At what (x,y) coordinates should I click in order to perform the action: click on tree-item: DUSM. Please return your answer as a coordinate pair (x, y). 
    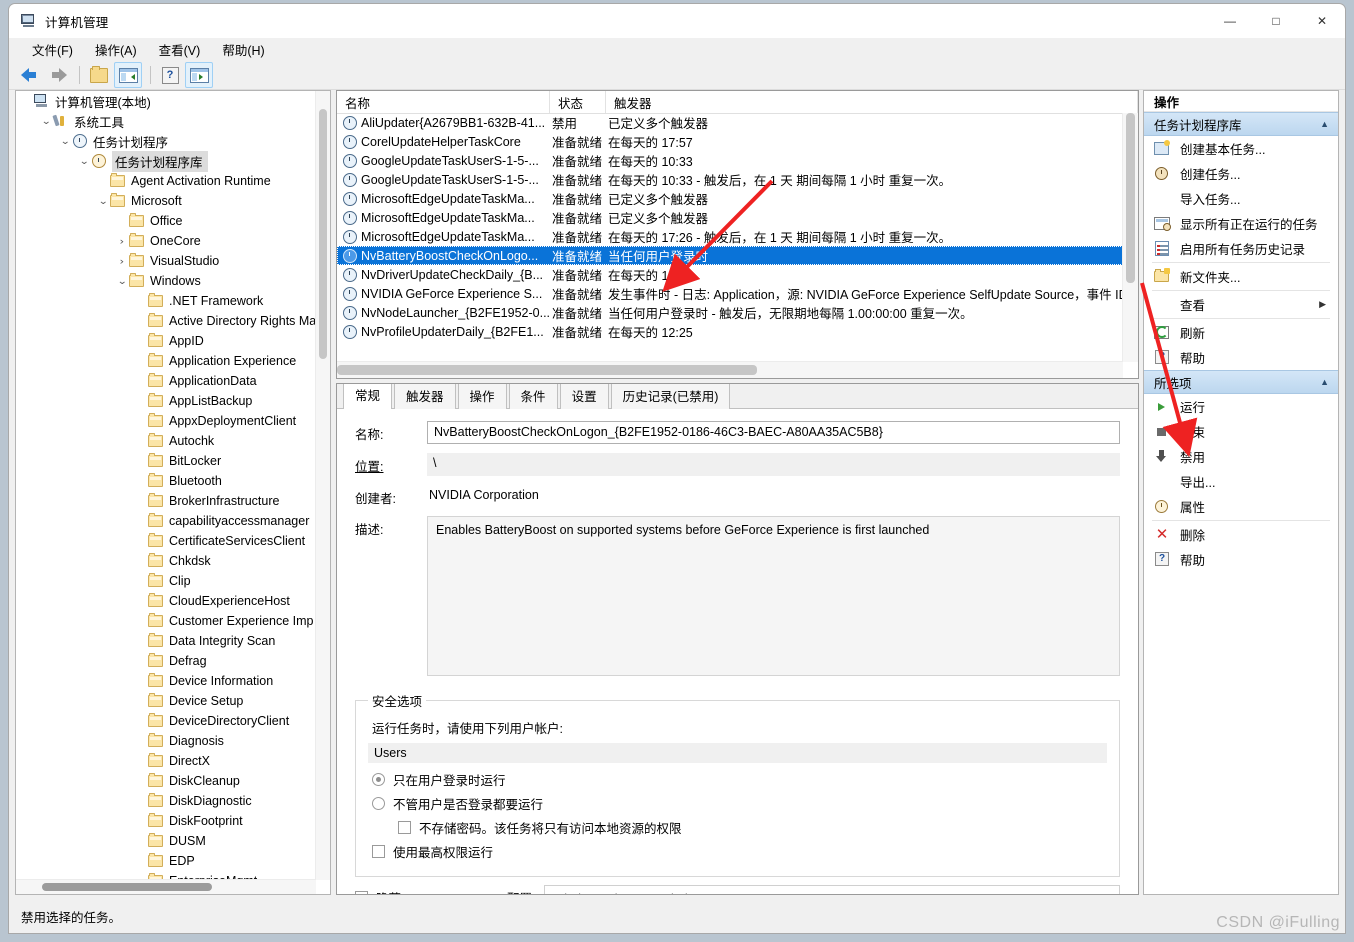
    Looking at the image, I should click on (166, 841).